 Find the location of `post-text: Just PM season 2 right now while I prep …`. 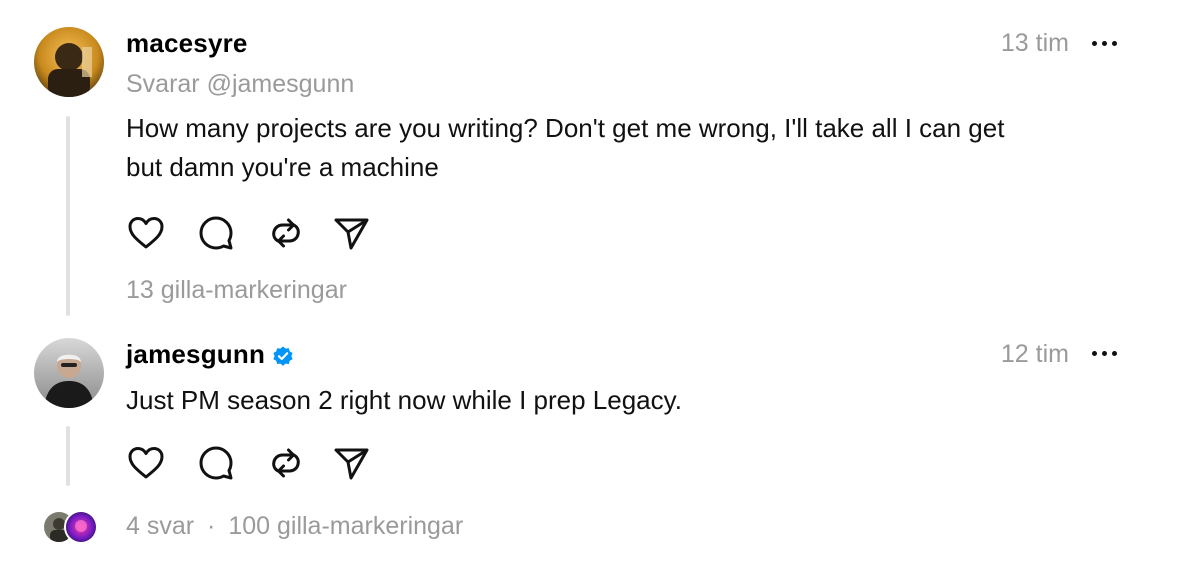

post-text: Just PM season 2 right now while I prep … is located at coordinates (626, 400).